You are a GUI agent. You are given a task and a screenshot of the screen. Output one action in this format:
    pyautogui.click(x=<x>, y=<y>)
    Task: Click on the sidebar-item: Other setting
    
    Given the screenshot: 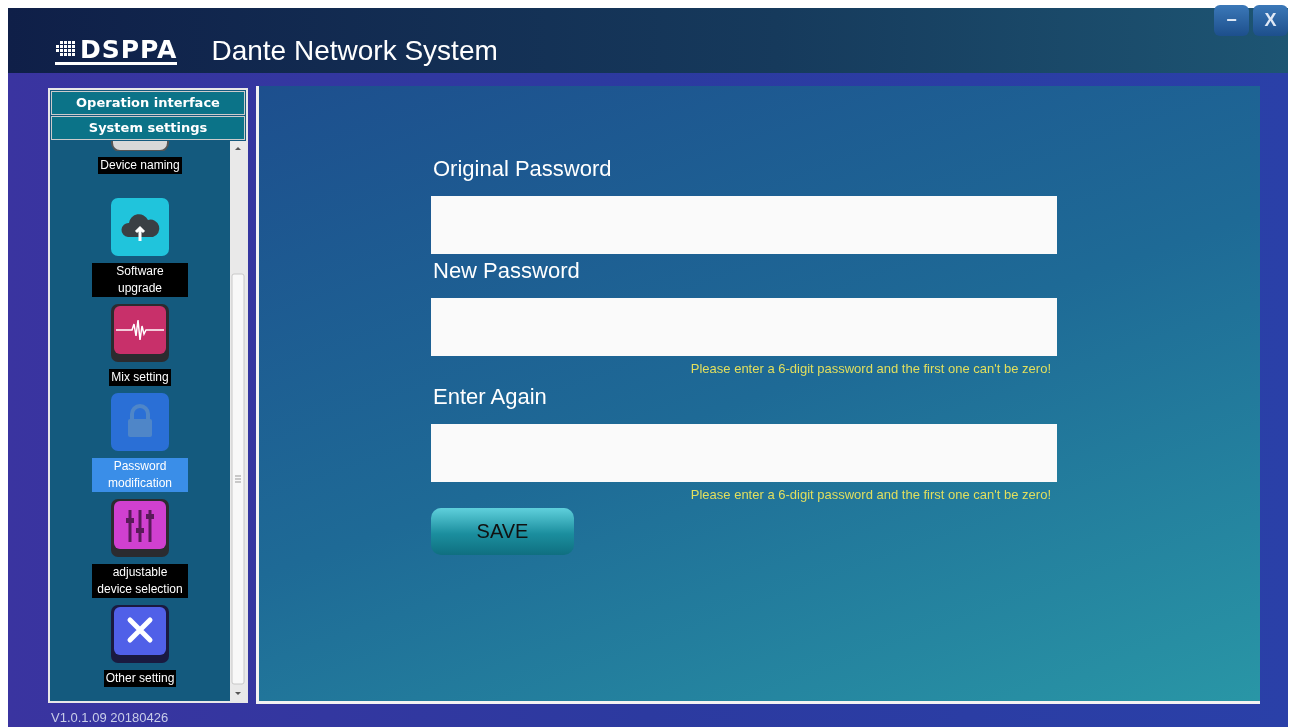 What is the action you would take?
    pyautogui.click(x=140, y=645)
    